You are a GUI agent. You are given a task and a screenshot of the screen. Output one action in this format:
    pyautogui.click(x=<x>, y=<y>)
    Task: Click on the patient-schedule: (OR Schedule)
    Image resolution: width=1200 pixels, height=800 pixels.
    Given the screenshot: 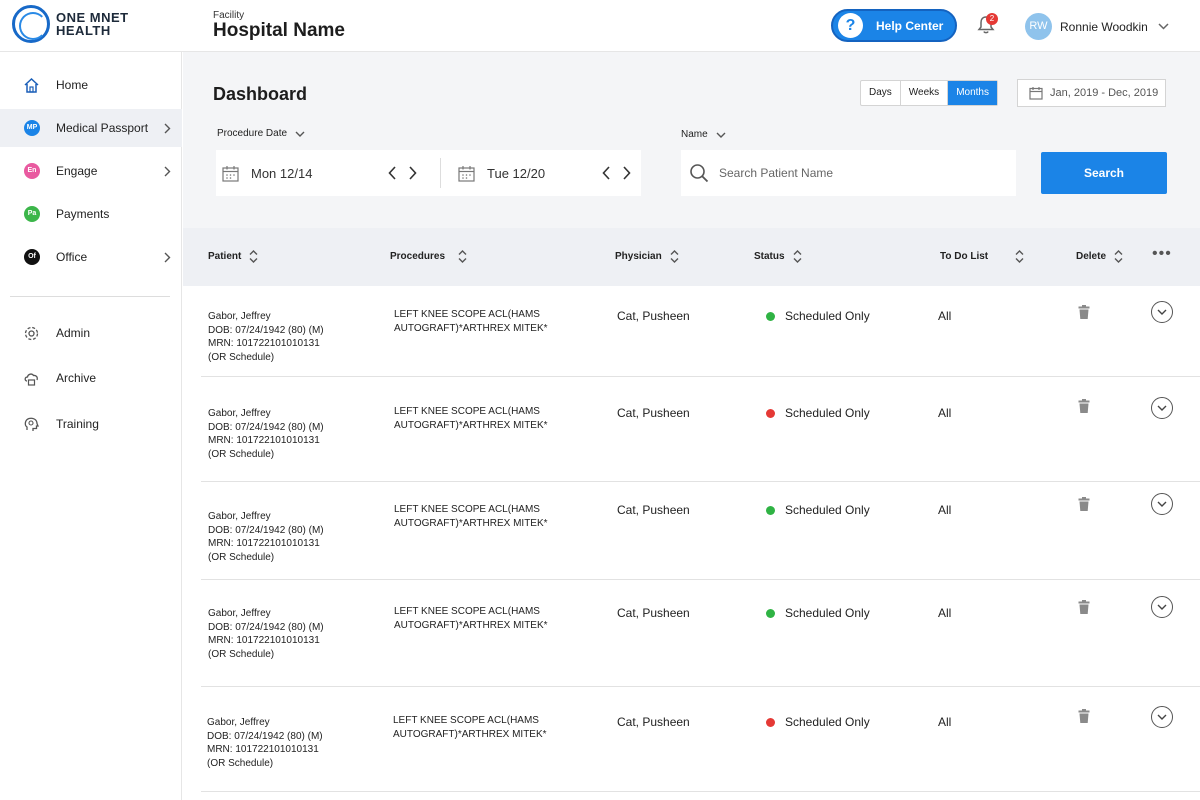 What is the action you would take?
    pyautogui.click(x=241, y=454)
    